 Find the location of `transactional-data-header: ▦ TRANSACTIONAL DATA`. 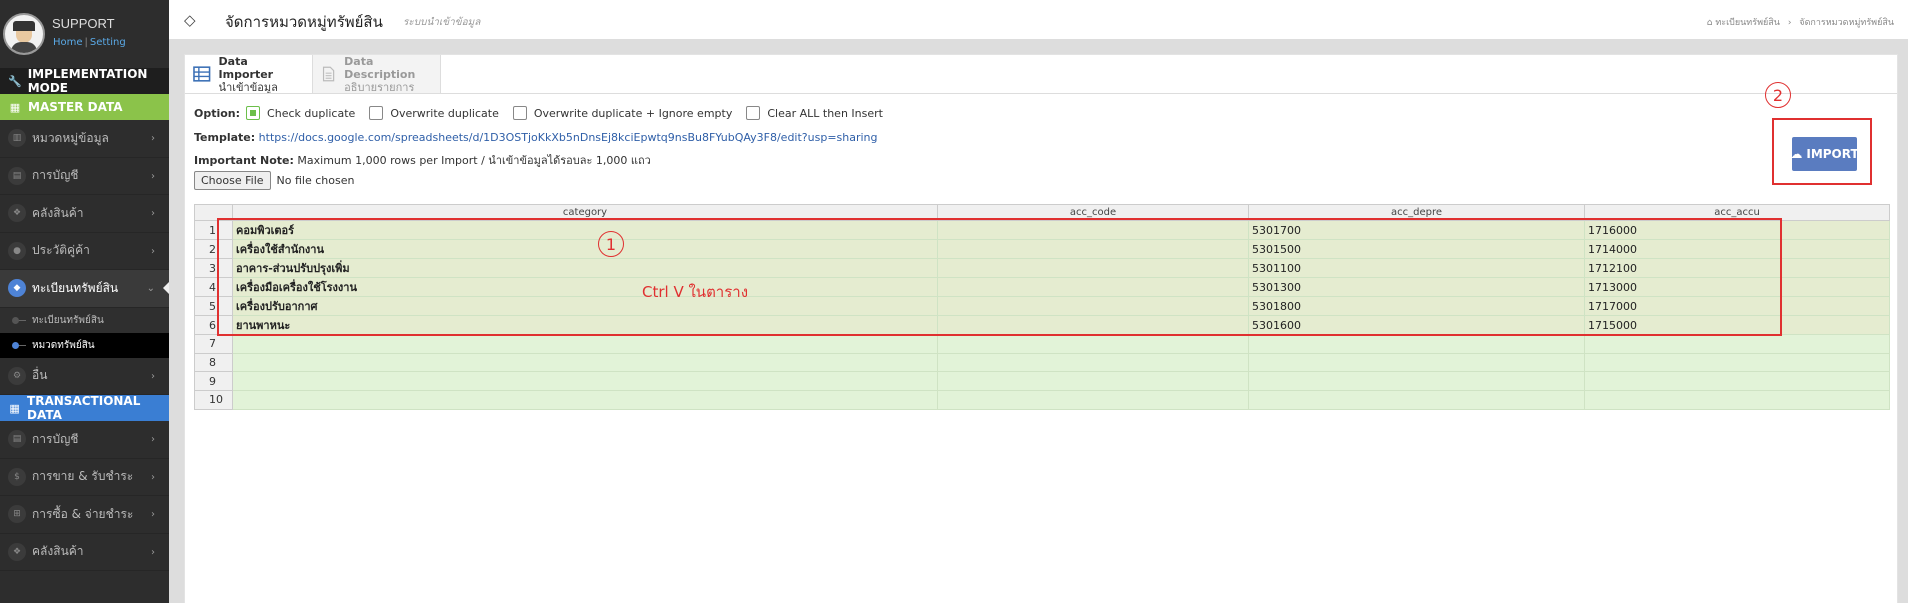

transactional-data-header: ▦ TRANSACTIONAL DATA is located at coordinates (84, 408).